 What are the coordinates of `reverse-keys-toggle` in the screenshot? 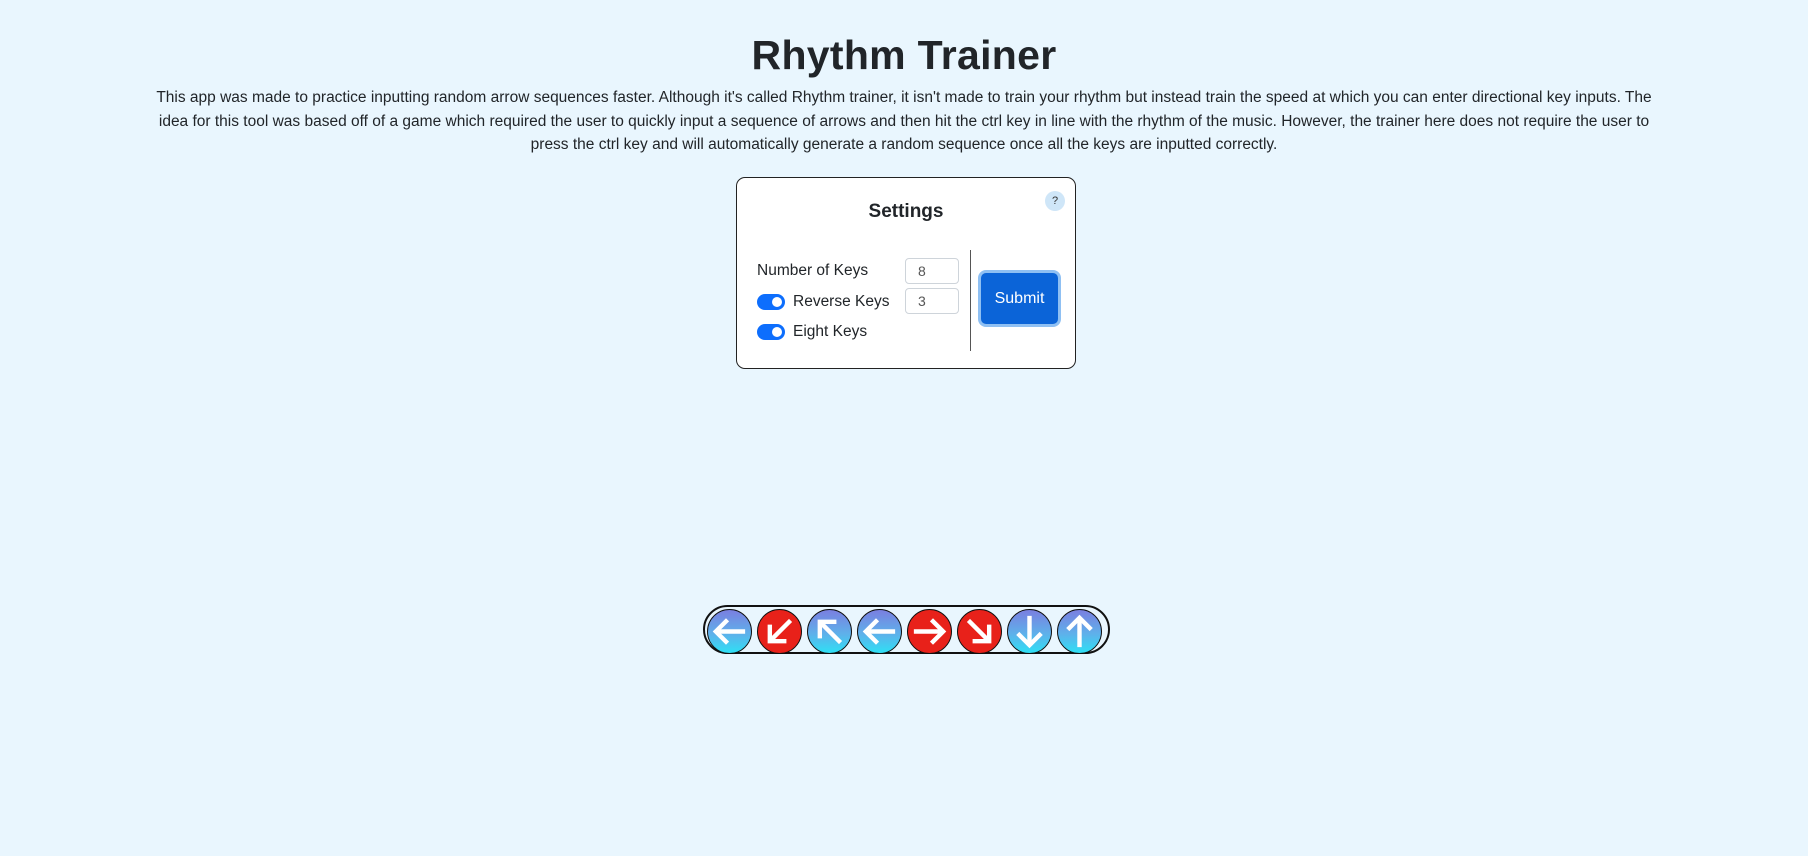 It's located at (771, 302).